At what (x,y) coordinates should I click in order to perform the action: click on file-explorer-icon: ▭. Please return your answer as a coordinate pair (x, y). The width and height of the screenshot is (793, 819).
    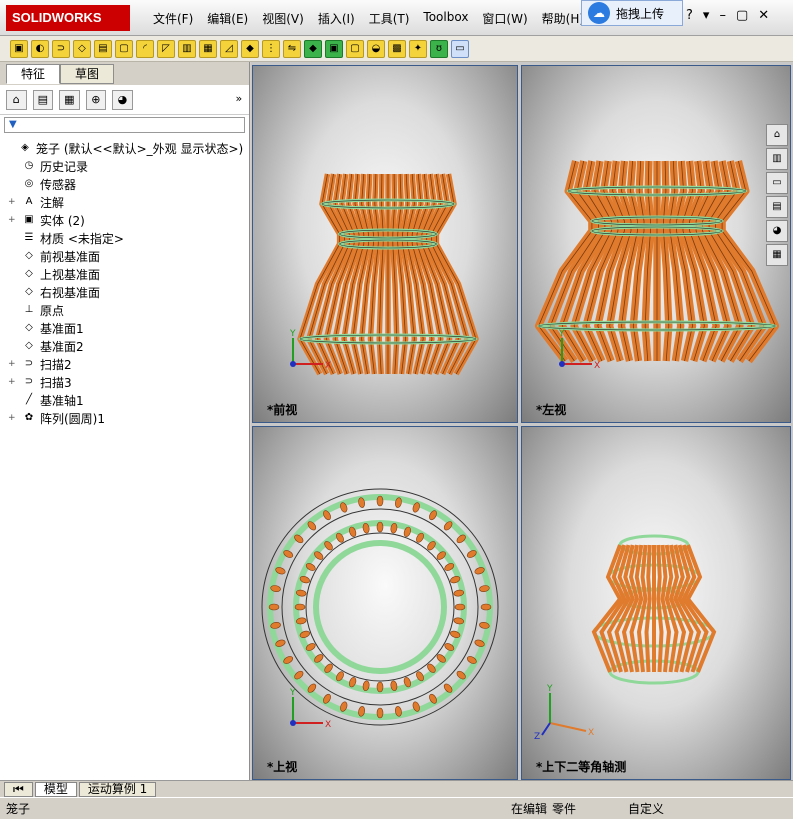
    Looking at the image, I should click on (777, 183).